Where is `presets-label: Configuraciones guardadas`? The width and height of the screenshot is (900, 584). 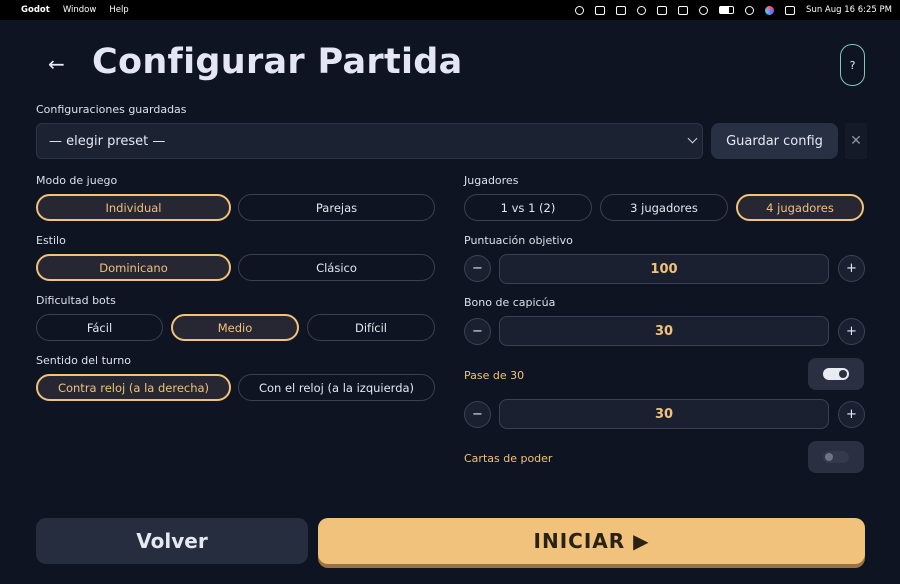
presets-label: Configuraciones guardadas is located at coordinates (111, 109).